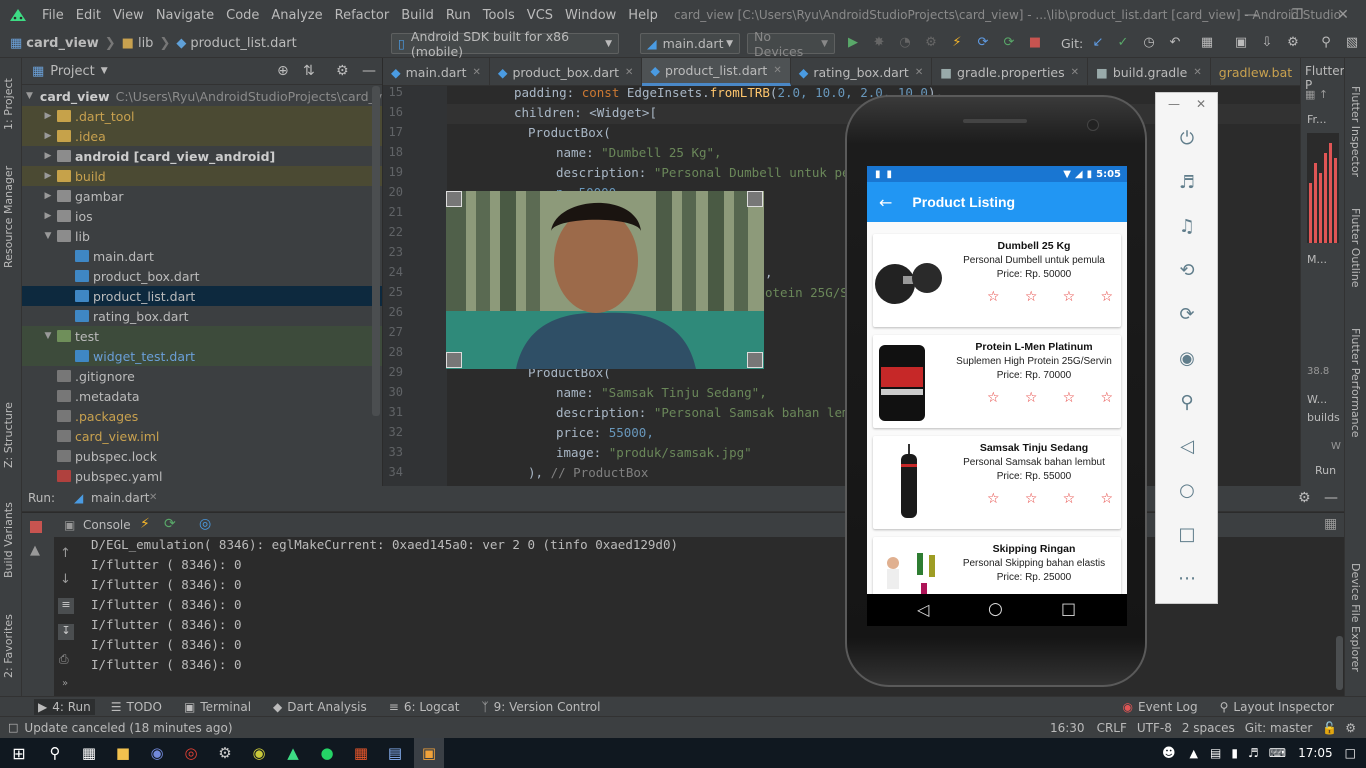 This screenshot has width=1366, height=768. I want to click on tree-item-dart-tool: ▶ .dart_tool, so click(202, 116).